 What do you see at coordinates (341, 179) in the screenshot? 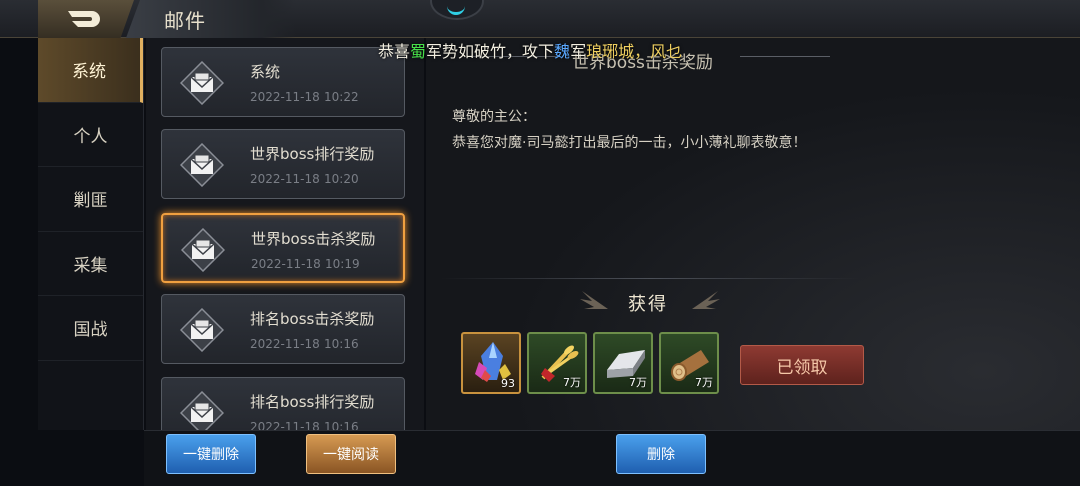
I see `mail-time: 10:20` at bounding box center [341, 179].